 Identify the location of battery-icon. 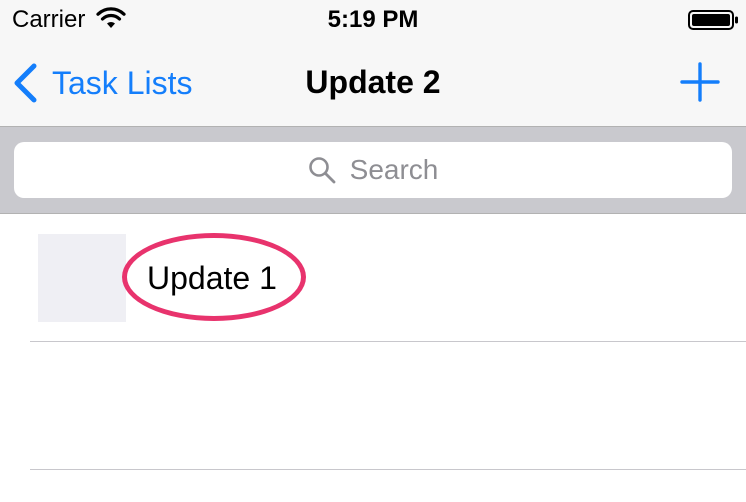
(713, 20).